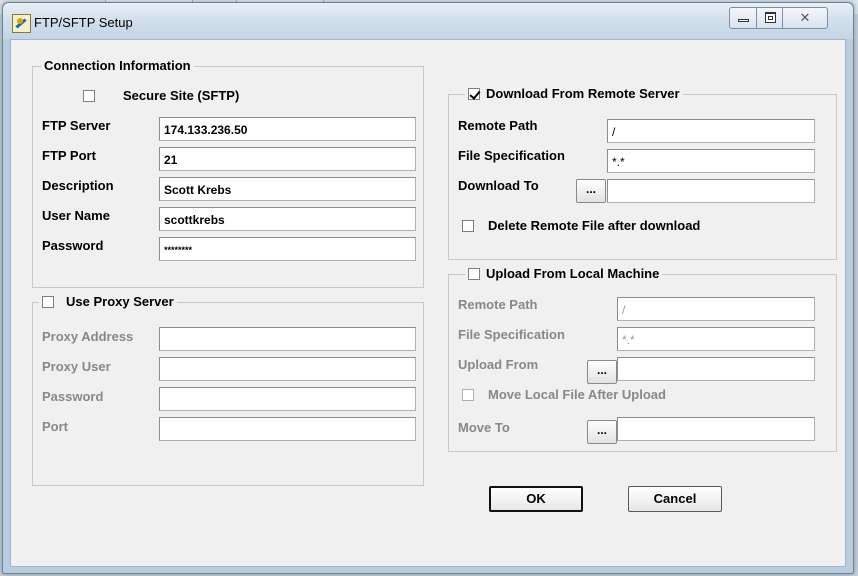 Image resolution: width=858 pixels, height=576 pixels. What do you see at coordinates (76, 215) in the screenshot?
I see `user-name-label: User Name` at bounding box center [76, 215].